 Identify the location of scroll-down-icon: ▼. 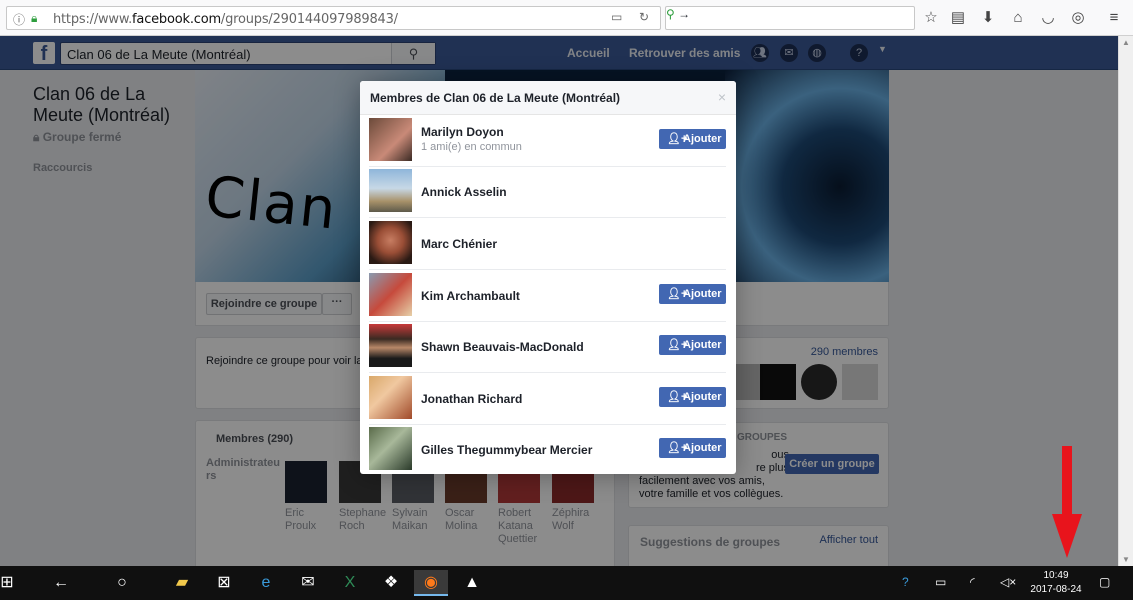
(1126, 559).